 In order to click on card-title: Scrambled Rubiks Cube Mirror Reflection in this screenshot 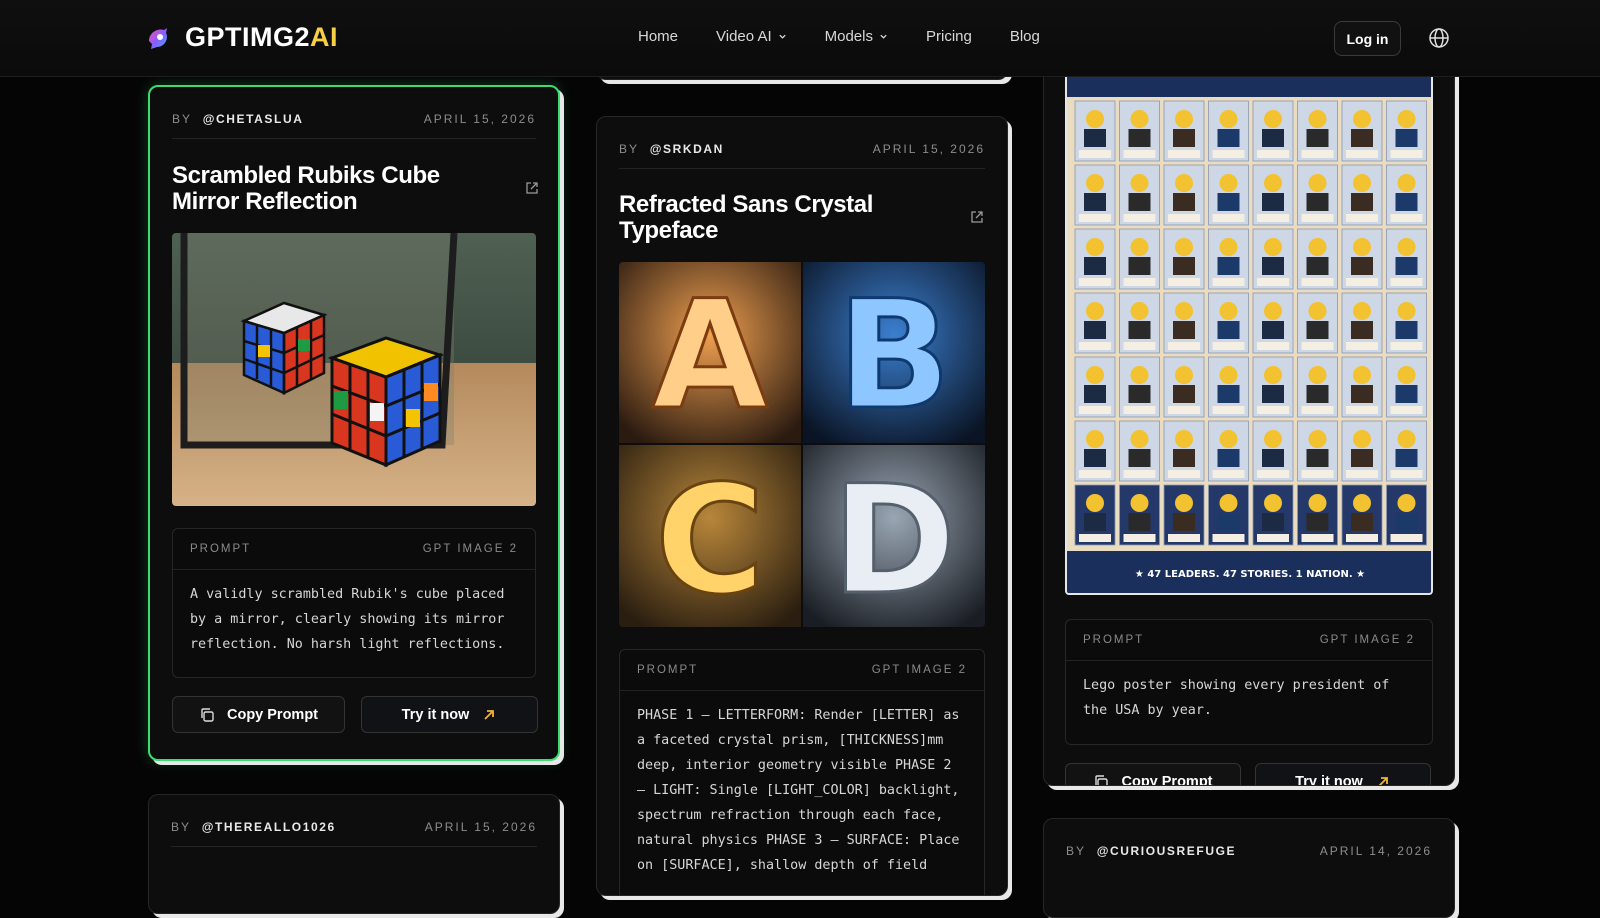, I will do `click(340, 189)`.